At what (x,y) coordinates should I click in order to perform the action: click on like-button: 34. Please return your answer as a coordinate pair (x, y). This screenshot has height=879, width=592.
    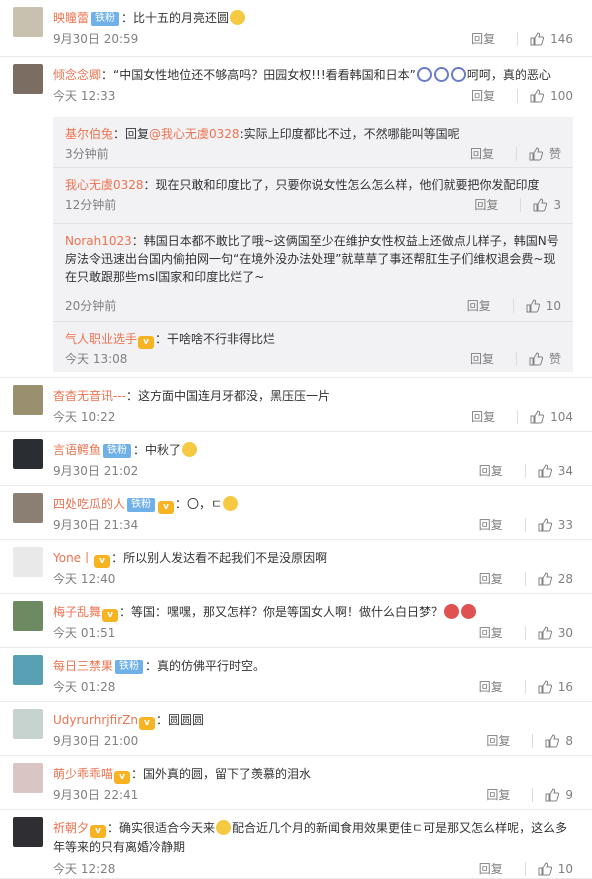
    Looking at the image, I should click on (555, 471).